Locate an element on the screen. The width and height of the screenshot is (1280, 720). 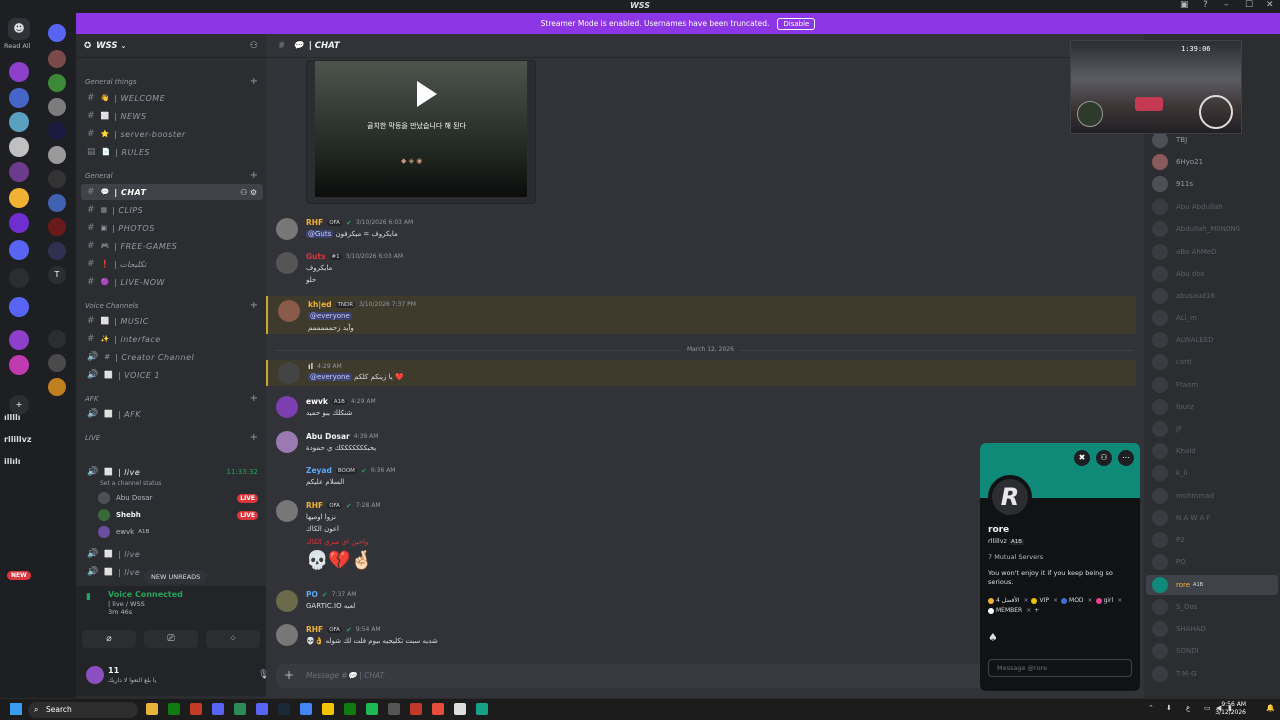
message-author: Zeyad is located at coordinates (319, 470).